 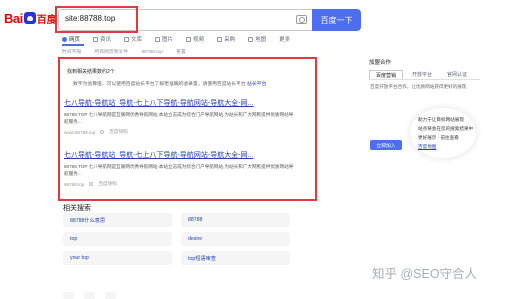 I want to click on image-icon, so click(x=158, y=39).